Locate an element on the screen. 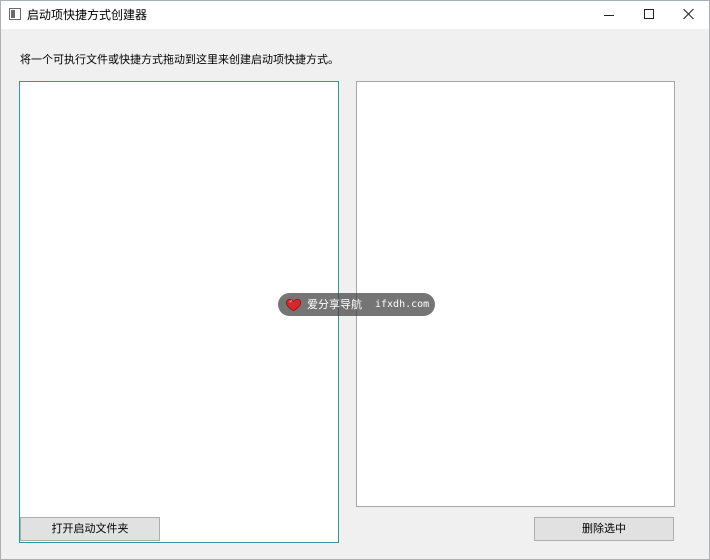 Image resolution: width=710 pixels, height=560 pixels. watermark-badge: 爱分享导航 ifxdh.com is located at coordinates (356, 304).